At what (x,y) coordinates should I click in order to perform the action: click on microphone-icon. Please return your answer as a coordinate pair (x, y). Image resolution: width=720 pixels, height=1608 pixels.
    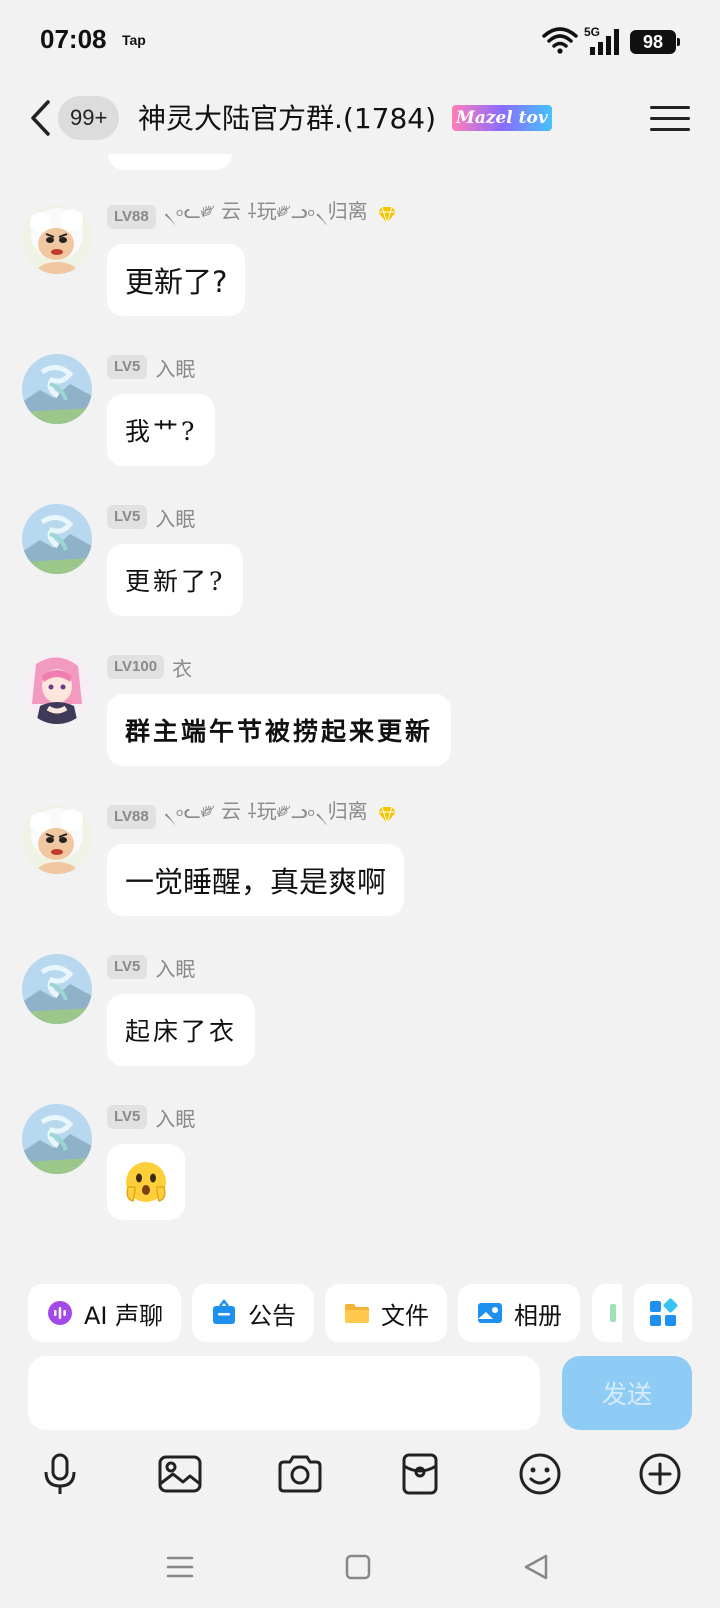
    Looking at the image, I should click on (60, 1473).